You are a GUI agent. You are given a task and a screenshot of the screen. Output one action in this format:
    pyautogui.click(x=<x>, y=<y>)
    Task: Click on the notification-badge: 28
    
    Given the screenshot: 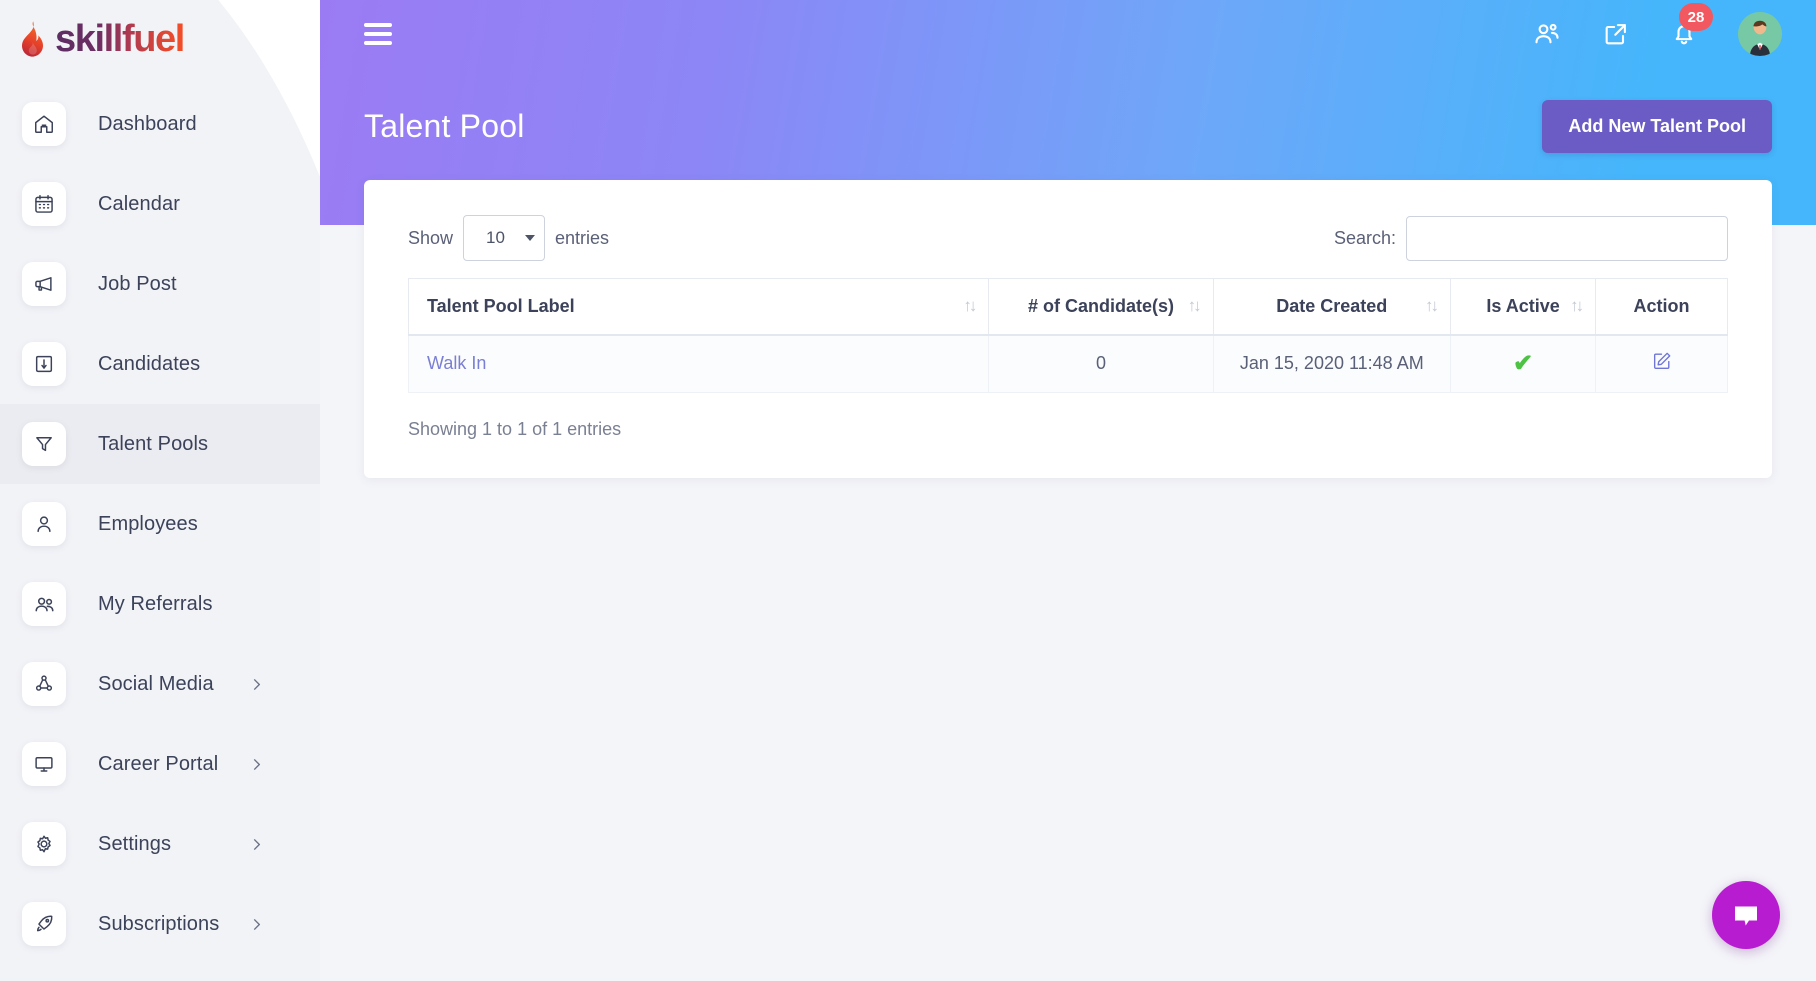 What is the action you would take?
    pyautogui.click(x=1696, y=17)
    